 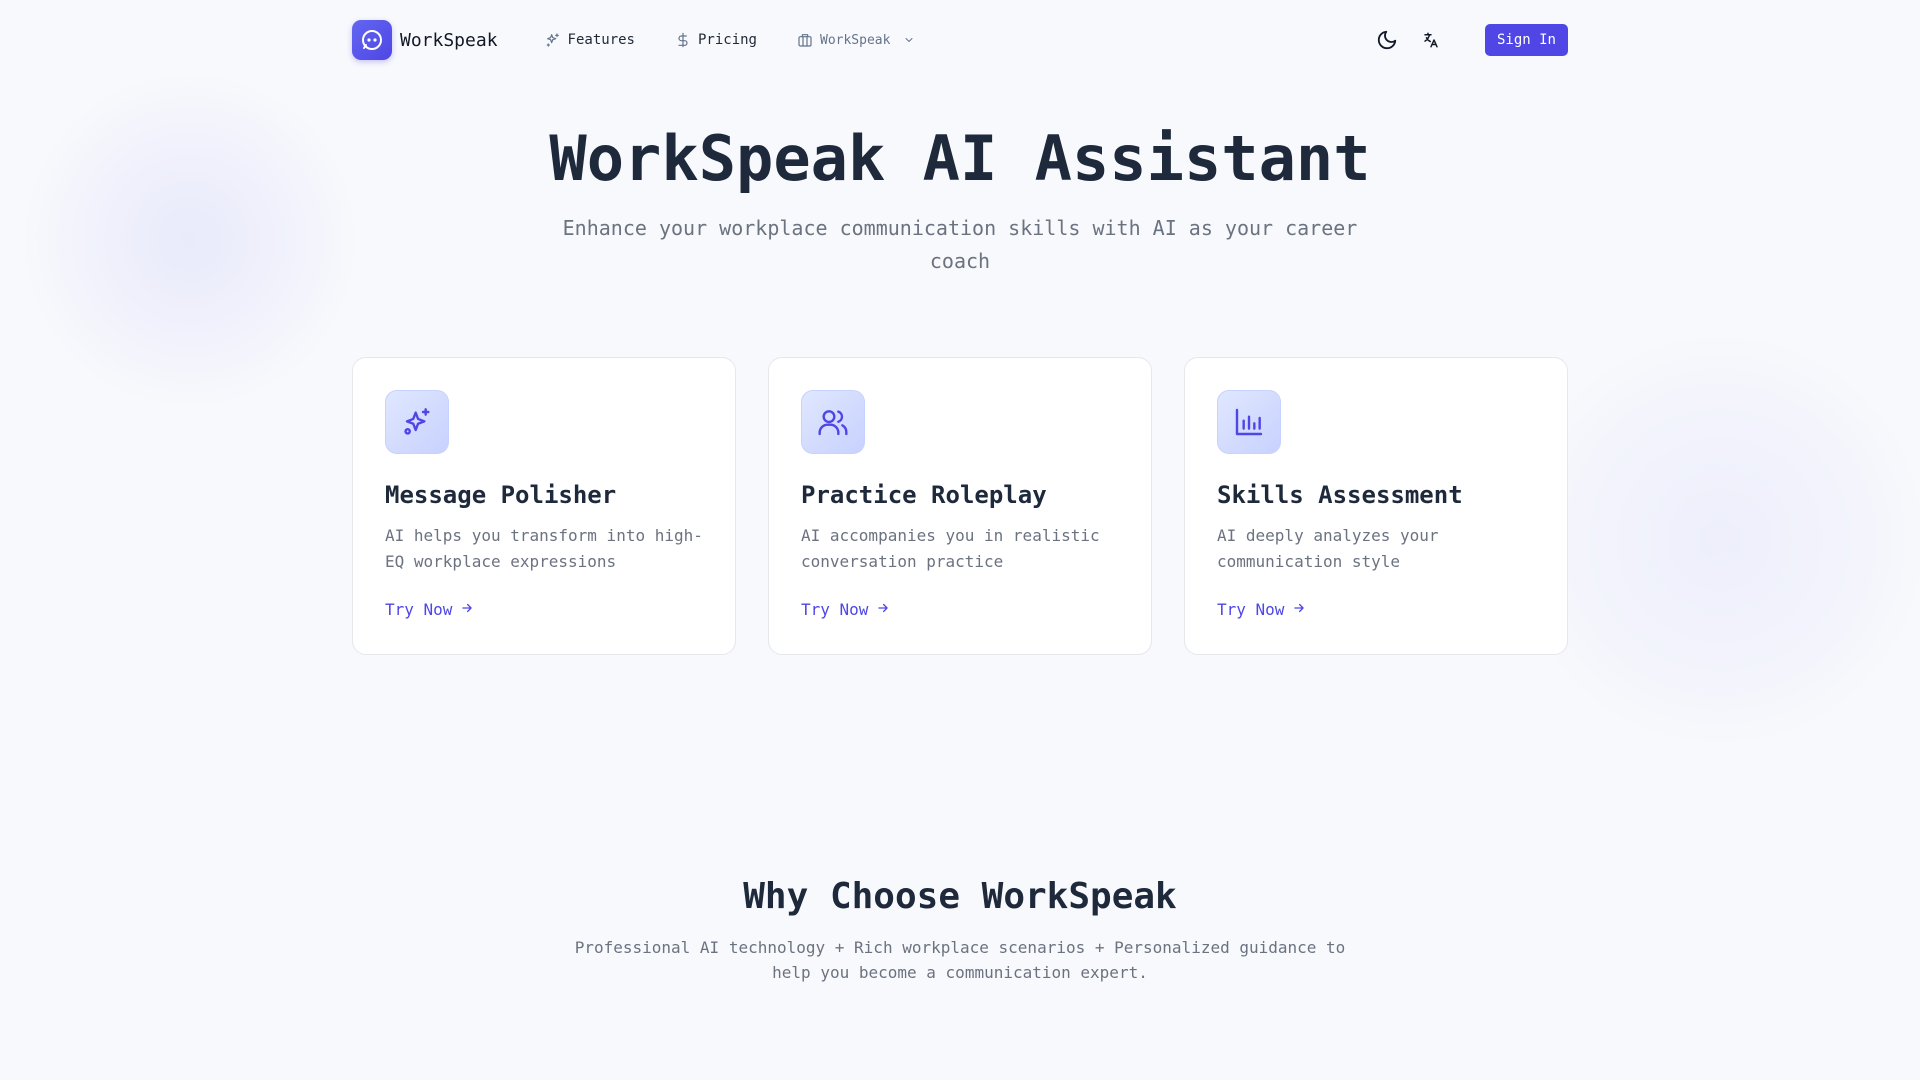 I want to click on card-title: Message Polisher, so click(x=501, y=495).